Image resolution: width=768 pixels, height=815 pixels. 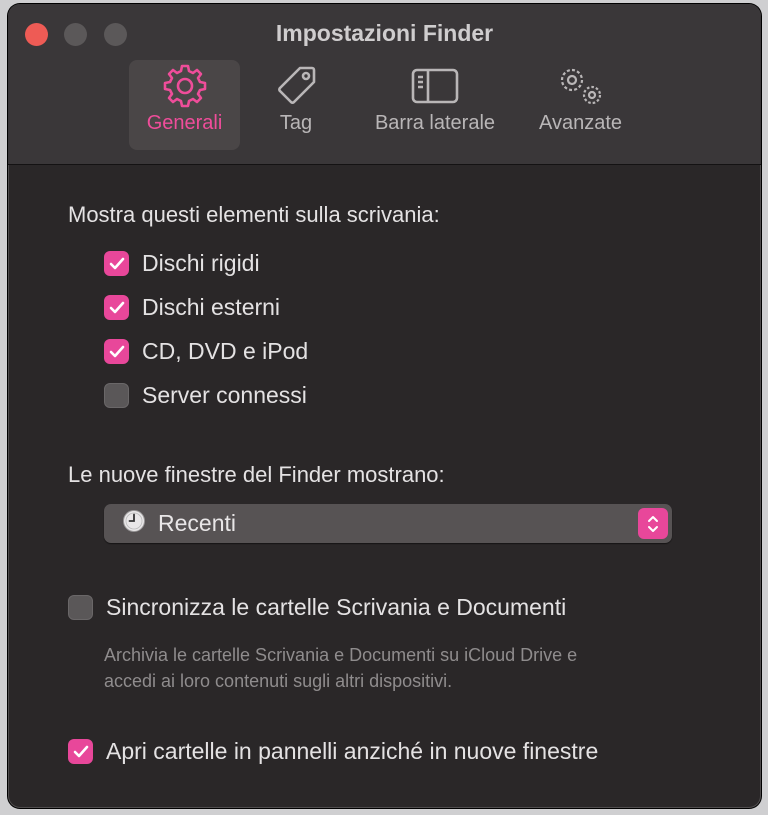 What do you see at coordinates (388, 523) in the screenshot?
I see `new-windows-popup: Recenti` at bounding box center [388, 523].